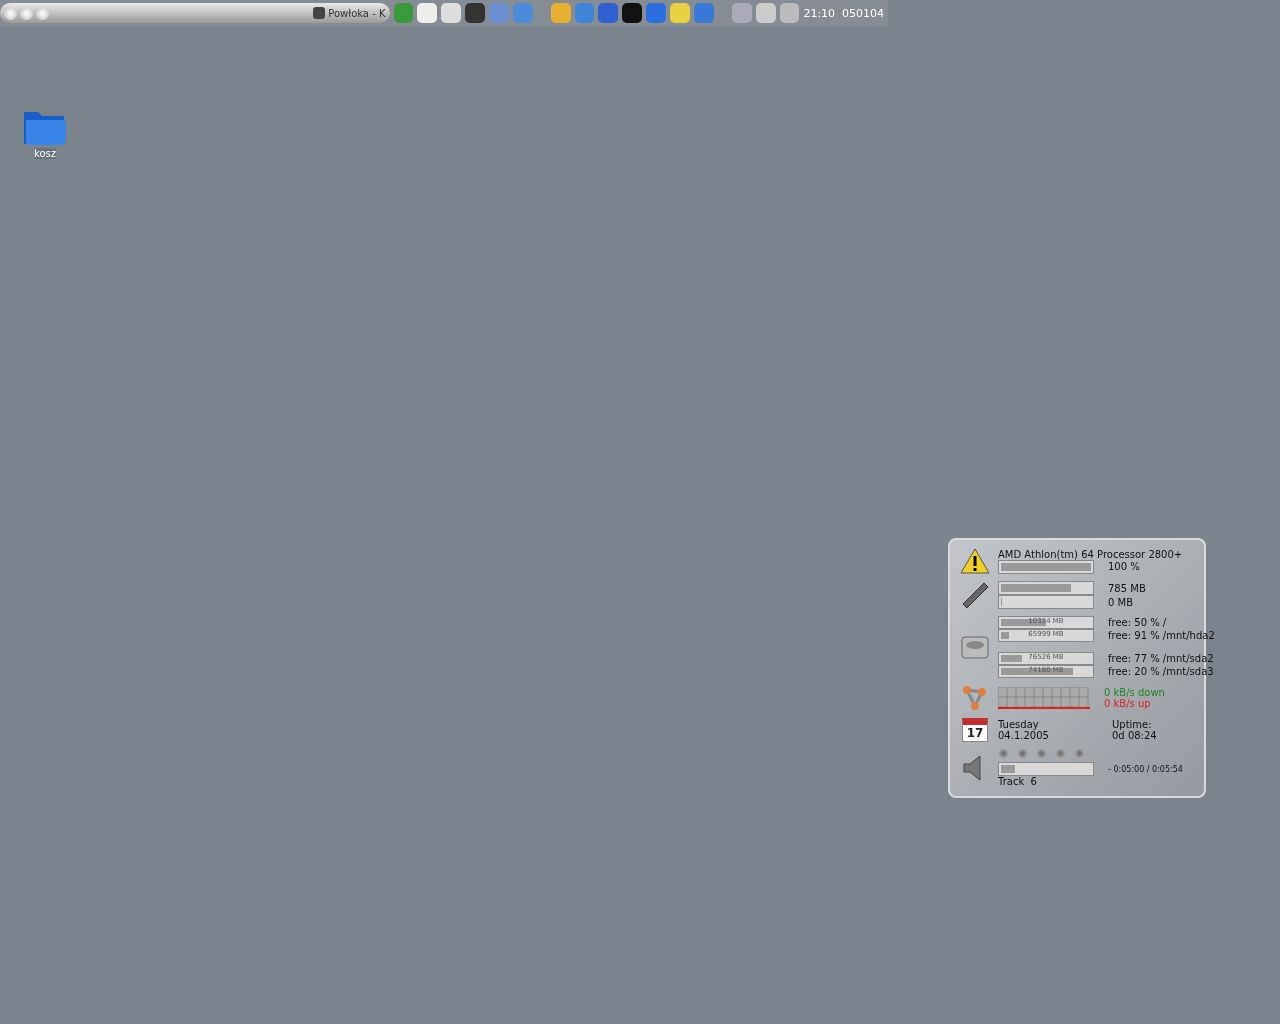 This screenshot has height=1024, width=1280. What do you see at coordinates (1134, 735) in the screenshot?
I see `uptime-value: 0d 08:24` at bounding box center [1134, 735].